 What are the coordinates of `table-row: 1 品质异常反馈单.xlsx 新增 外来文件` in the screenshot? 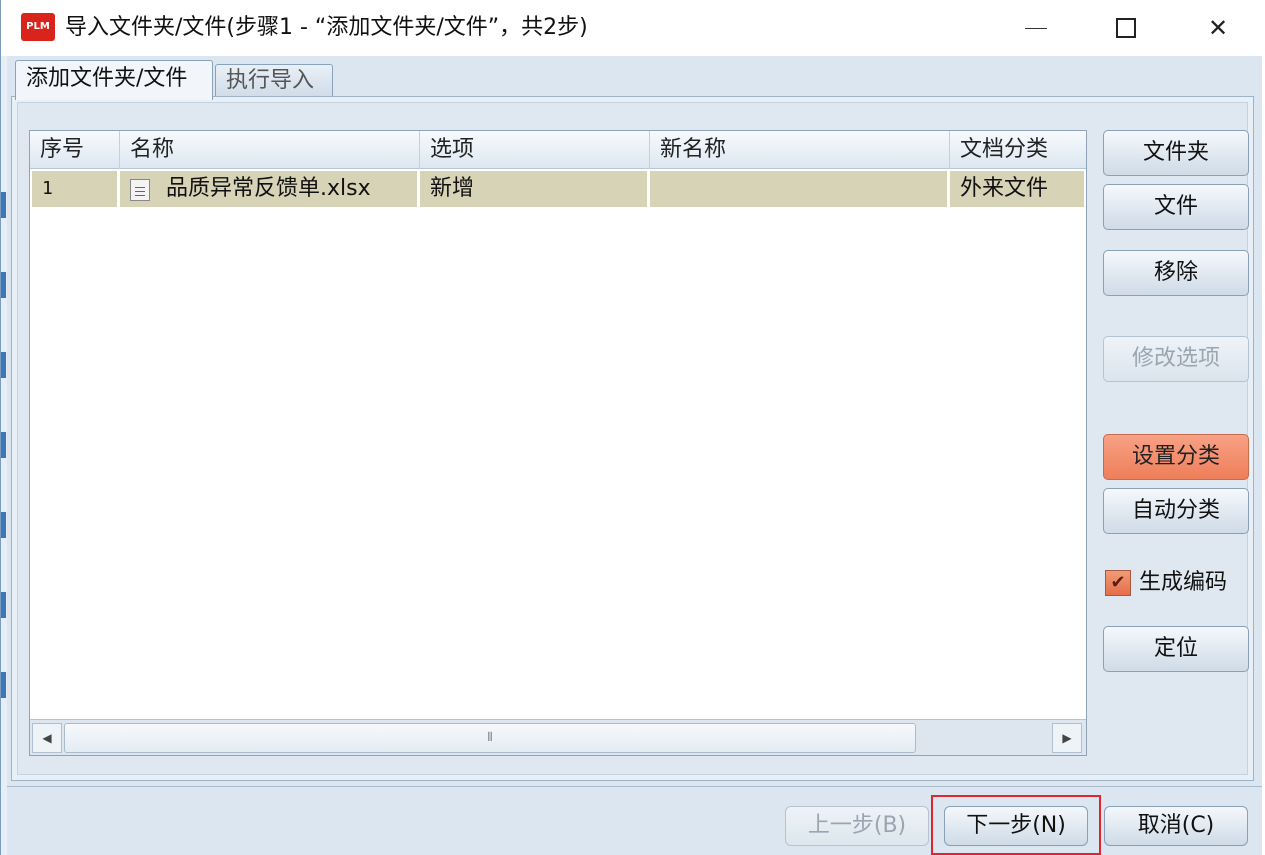 It's located at (558, 189).